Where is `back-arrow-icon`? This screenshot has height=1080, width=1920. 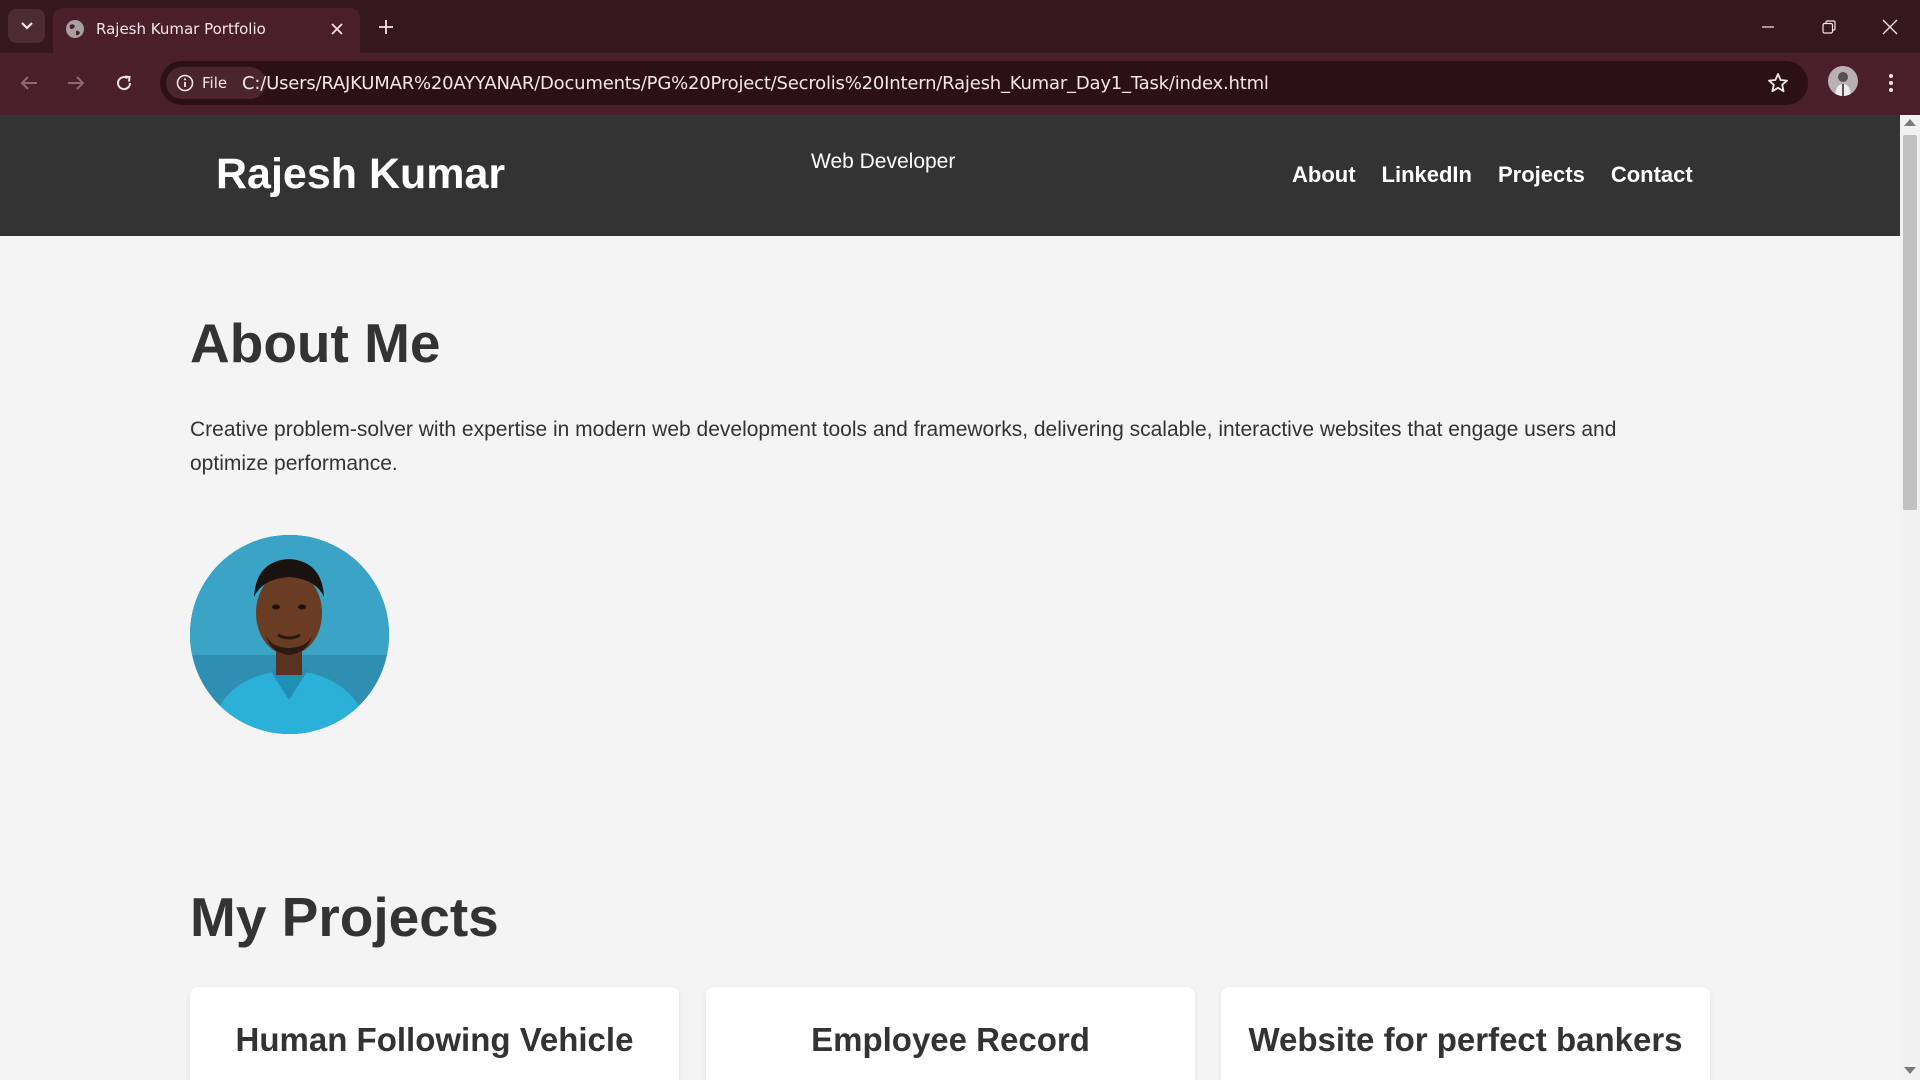 back-arrow-icon is located at coordinates (28, 83).